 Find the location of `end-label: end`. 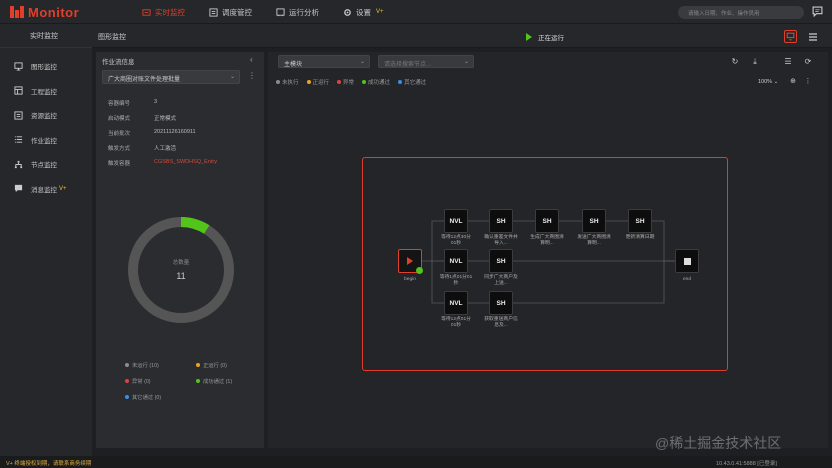

end-label: end is located at coordinates (686, 279).